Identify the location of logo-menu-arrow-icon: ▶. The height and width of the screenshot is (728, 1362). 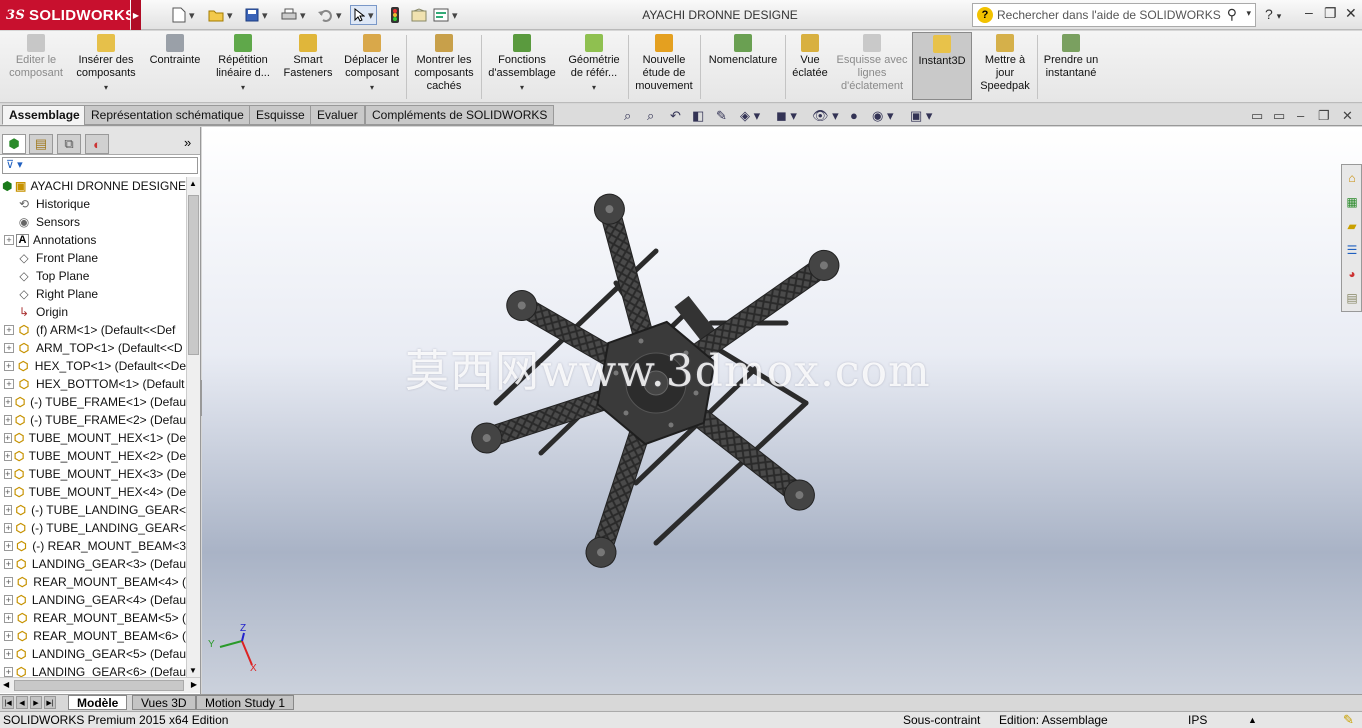
(136, 15).